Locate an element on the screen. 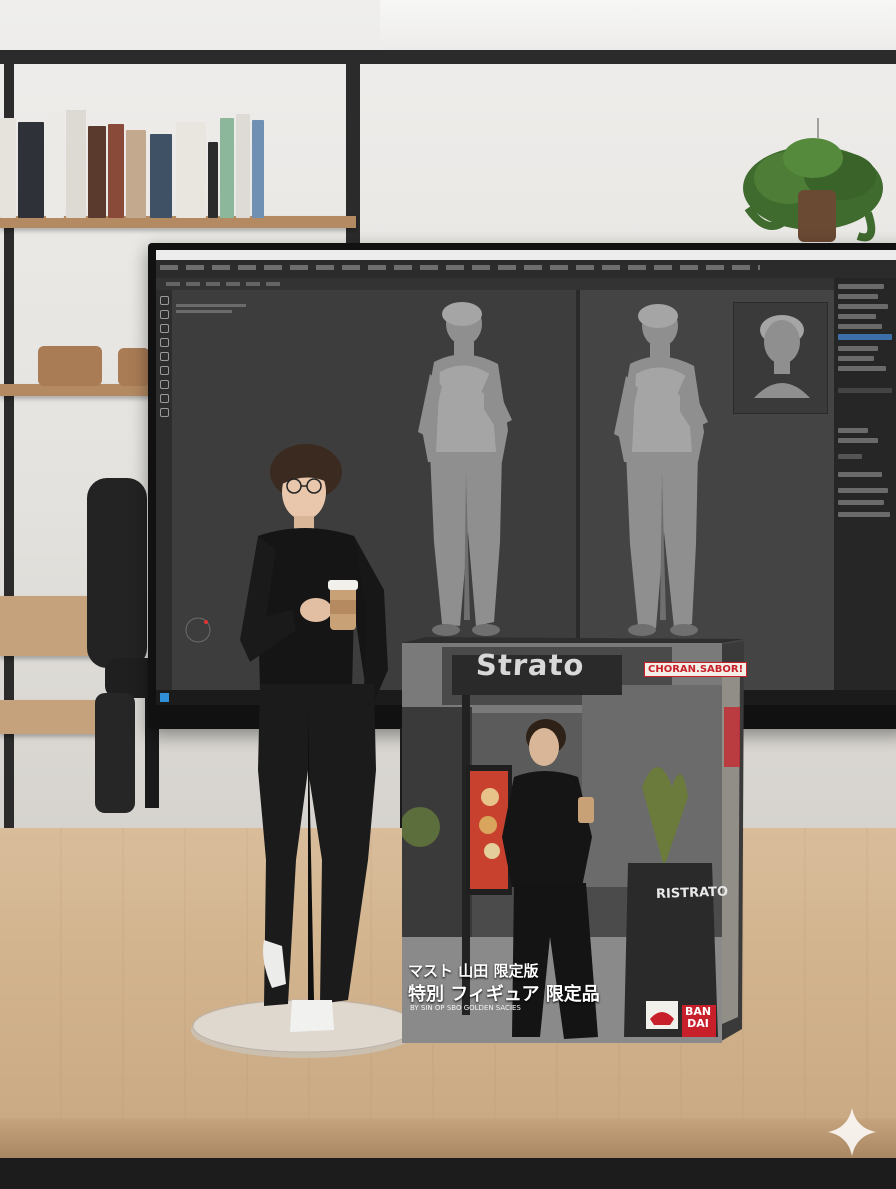 Image resolution: width=896 pixels, height=1189 pixels. tool-strip is located at coordinates (526, 284).